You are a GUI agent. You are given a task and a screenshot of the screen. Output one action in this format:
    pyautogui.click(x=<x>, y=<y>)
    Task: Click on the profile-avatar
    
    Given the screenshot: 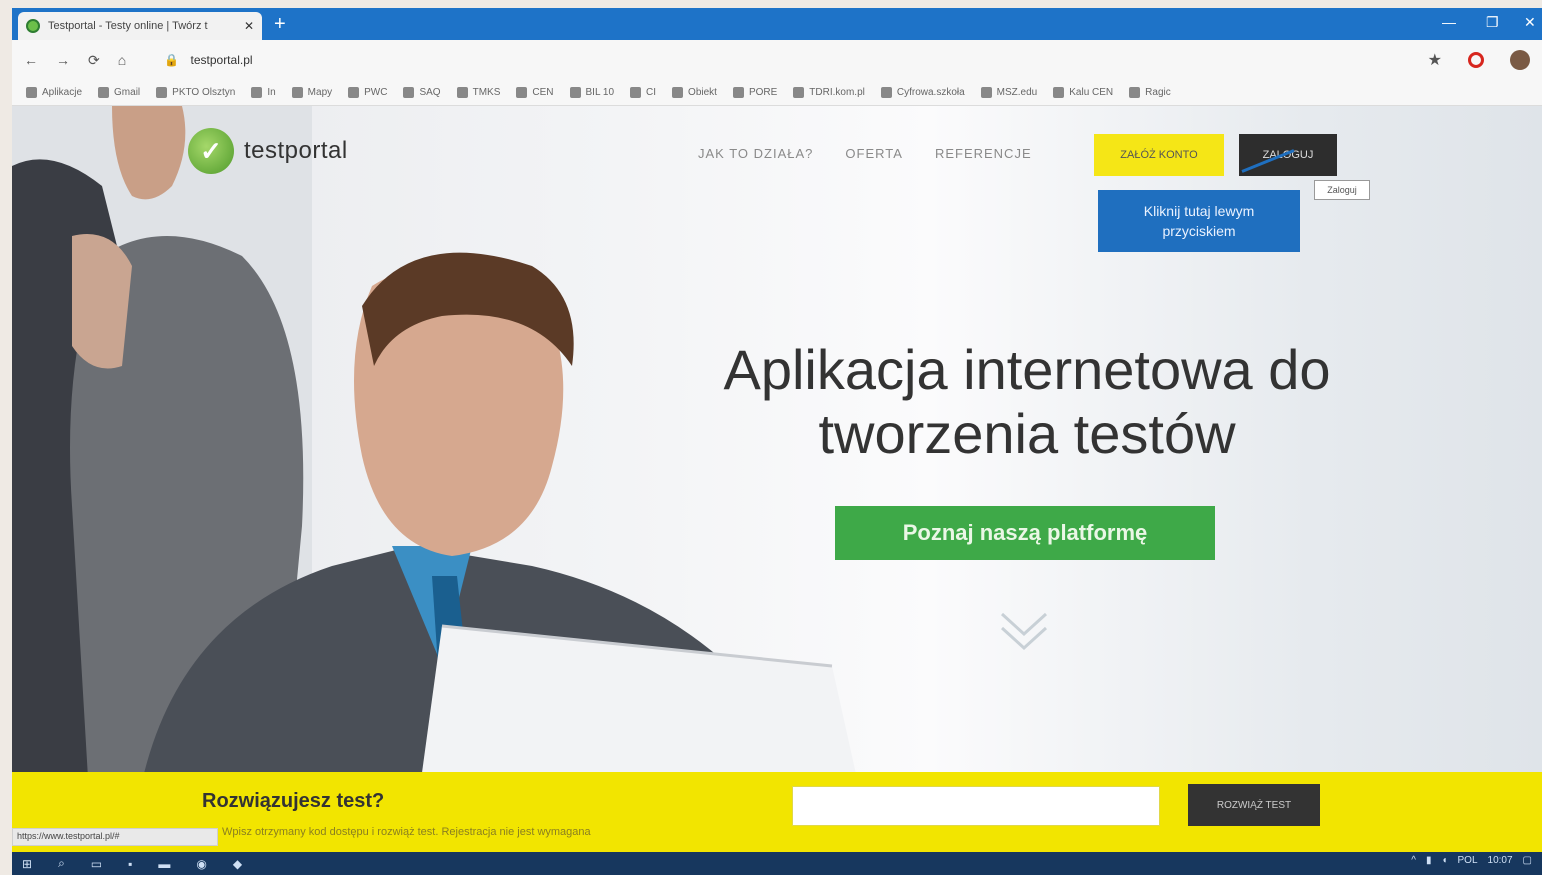 What is the action you would take?
    pyautogui.click(x=1520, y=60)
    